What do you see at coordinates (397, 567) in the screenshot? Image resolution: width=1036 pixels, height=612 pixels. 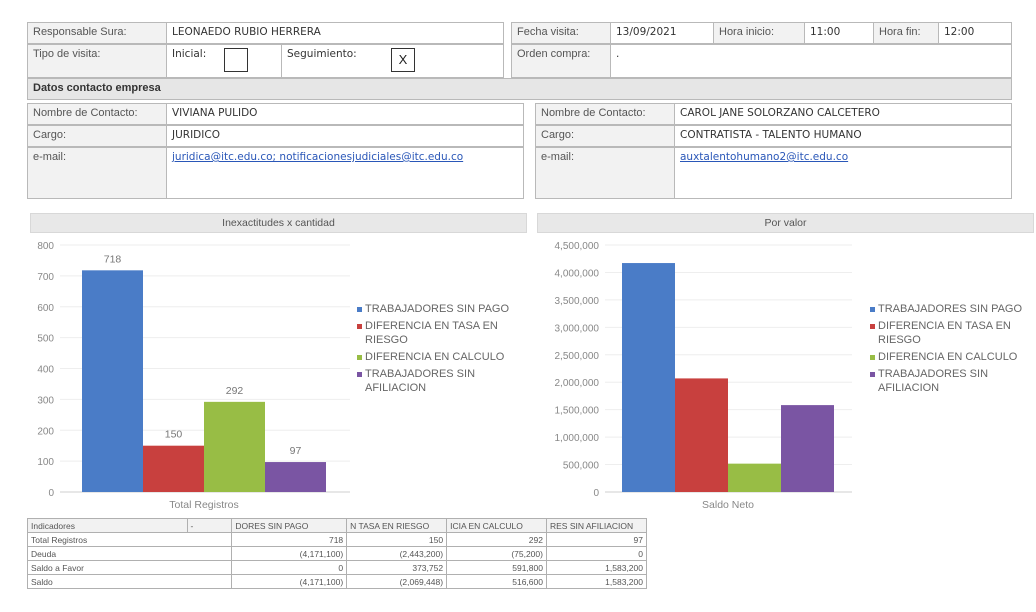 I see `table-cell: 373,752` at bounding box center [397, 567].